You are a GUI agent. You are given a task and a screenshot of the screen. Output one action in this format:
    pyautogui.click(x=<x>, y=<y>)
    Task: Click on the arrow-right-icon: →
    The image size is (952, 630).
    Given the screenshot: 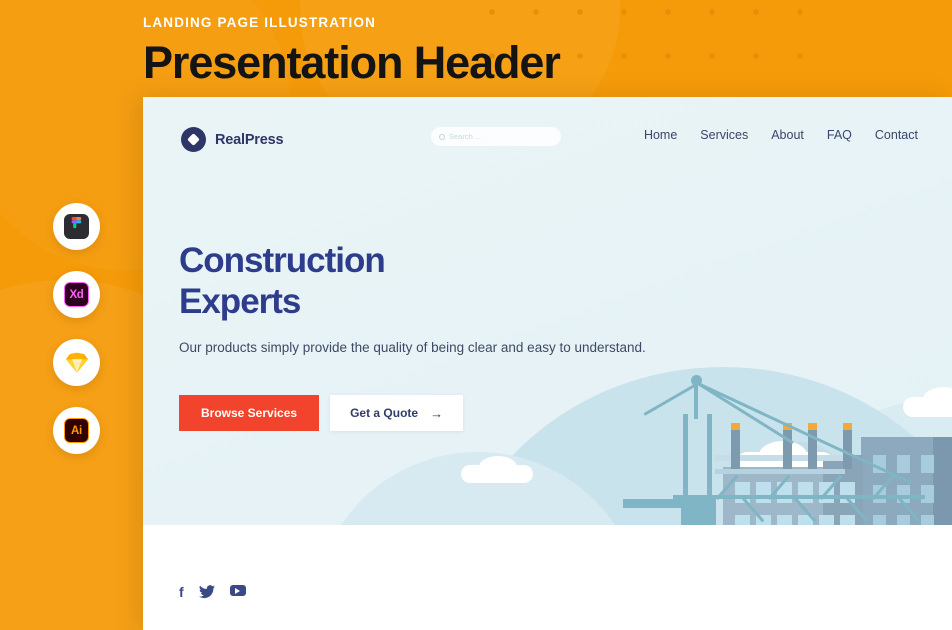 What is the action you would take?
    pyautogui.click(x=437, y=413)
    